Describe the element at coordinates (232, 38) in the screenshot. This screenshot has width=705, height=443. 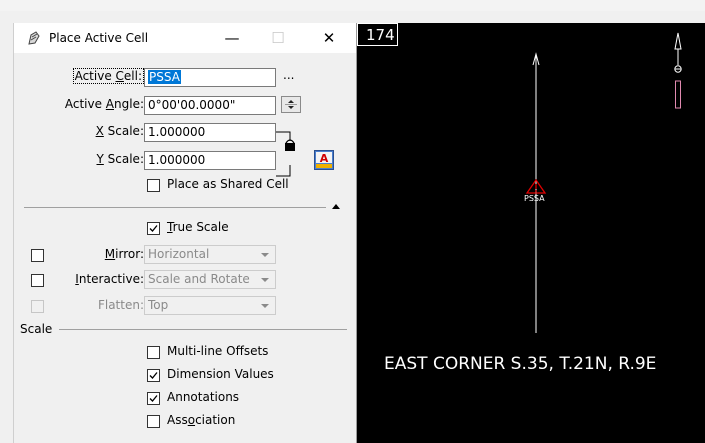
I see `minimize-button: —` at that location.